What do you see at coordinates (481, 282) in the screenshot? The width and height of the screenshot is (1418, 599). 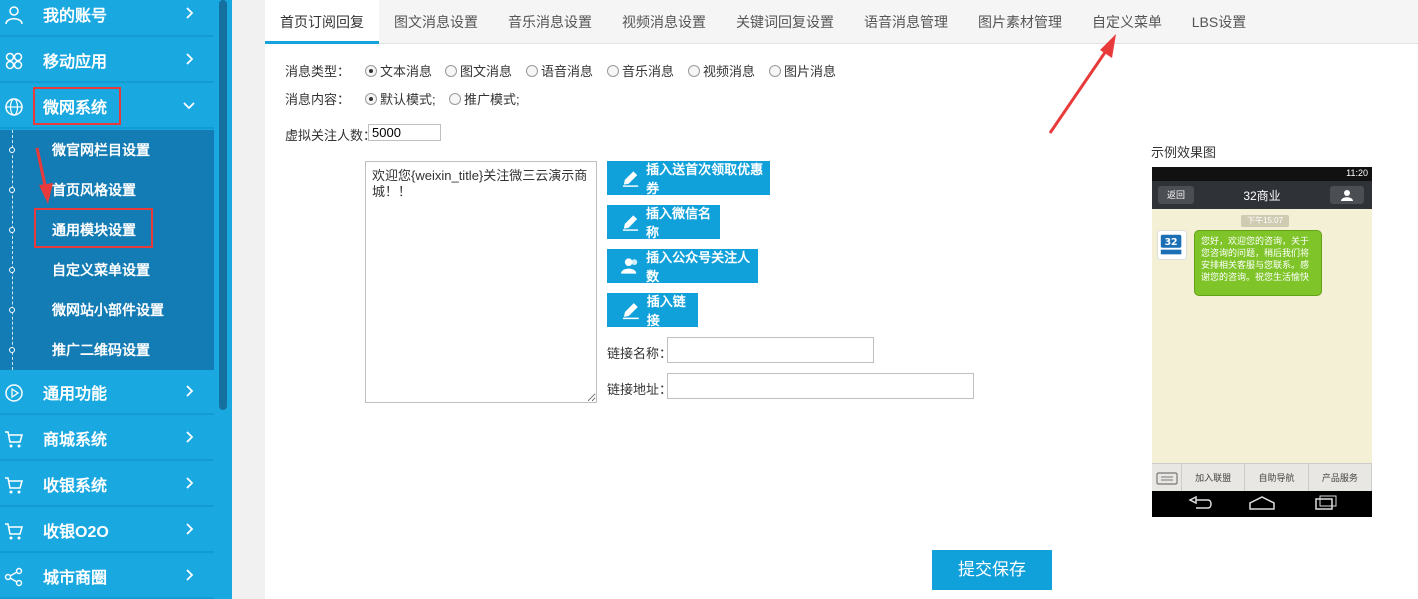 I see `message-textarea: 欢迎您{weixin_title}关注微三云演示商城！！` at bounding box center [481, 282].